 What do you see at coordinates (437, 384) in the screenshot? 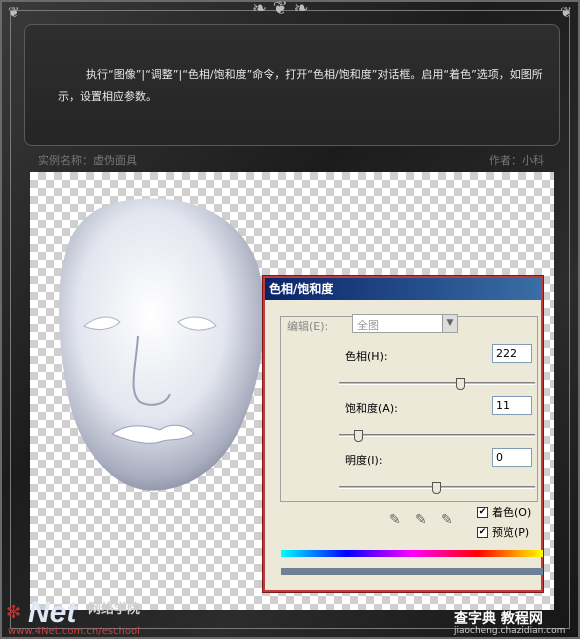
I see `hue-slider` at bounding box center [437, 384].